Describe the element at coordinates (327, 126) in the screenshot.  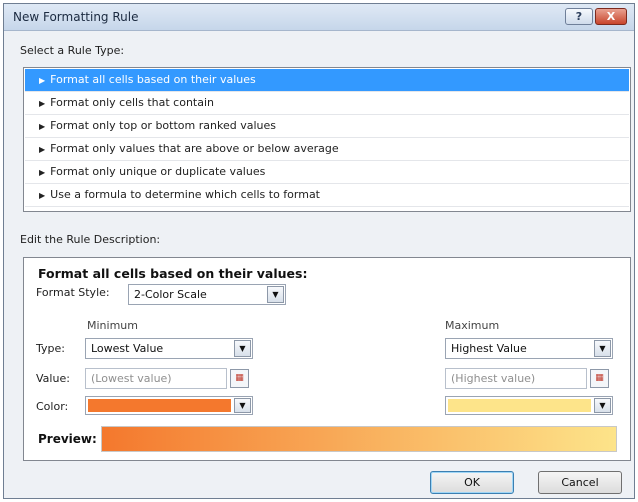
I see `rule-type-item: ▶ Format only top or bottom ranked values` at that location.